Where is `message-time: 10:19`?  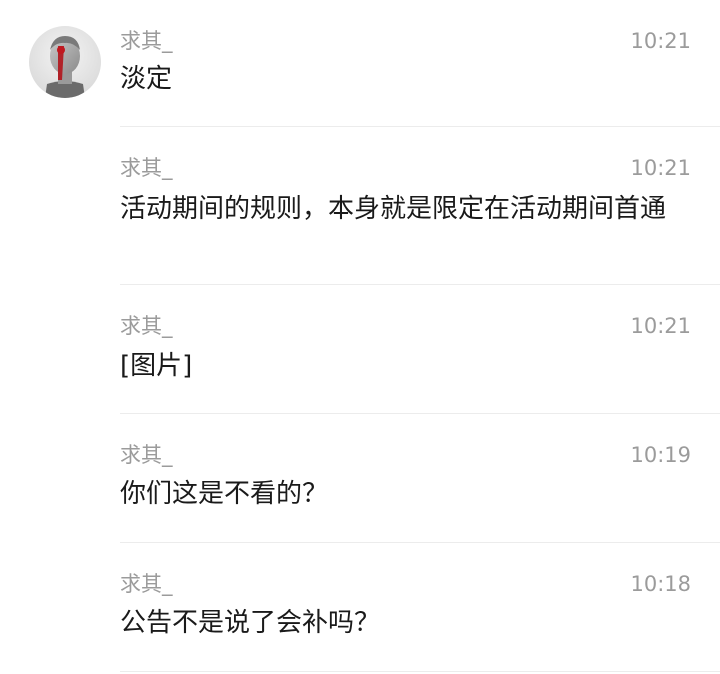
message-time: 10:19 is located at coordinates (660, 455).